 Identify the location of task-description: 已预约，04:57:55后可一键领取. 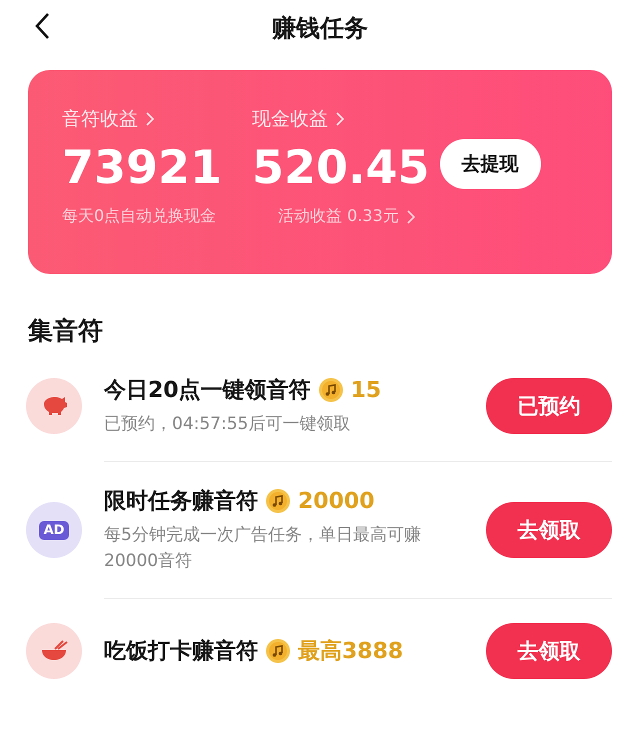
(228, 424).